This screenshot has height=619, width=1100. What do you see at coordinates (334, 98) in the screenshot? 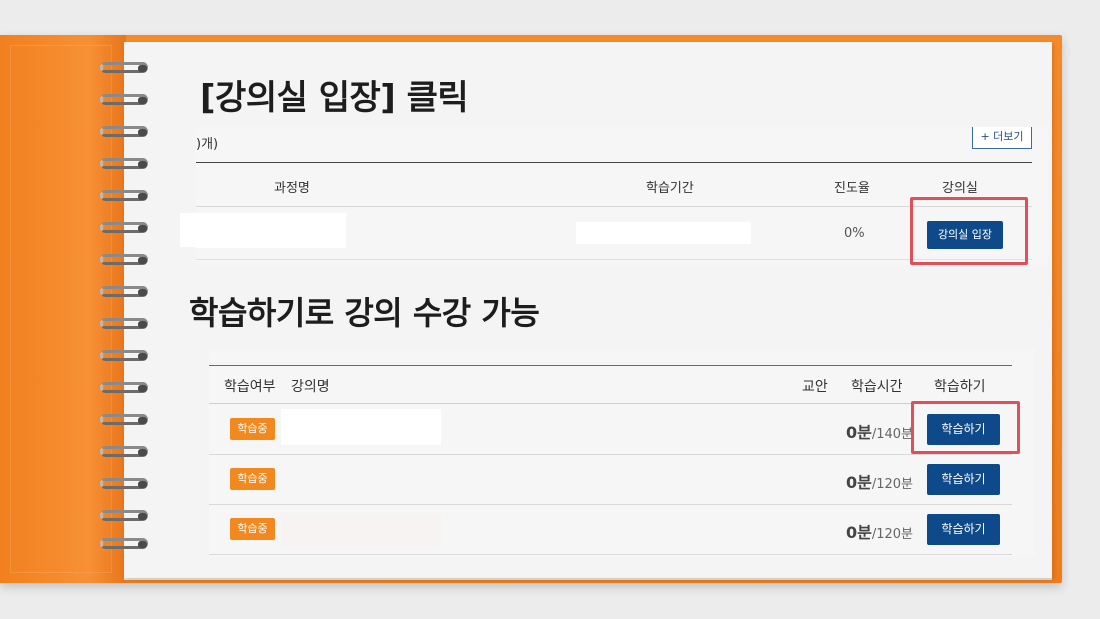
I see `heading-enter-classroom: [강의실 입장] 클릭` at bounding box center [334, 98].